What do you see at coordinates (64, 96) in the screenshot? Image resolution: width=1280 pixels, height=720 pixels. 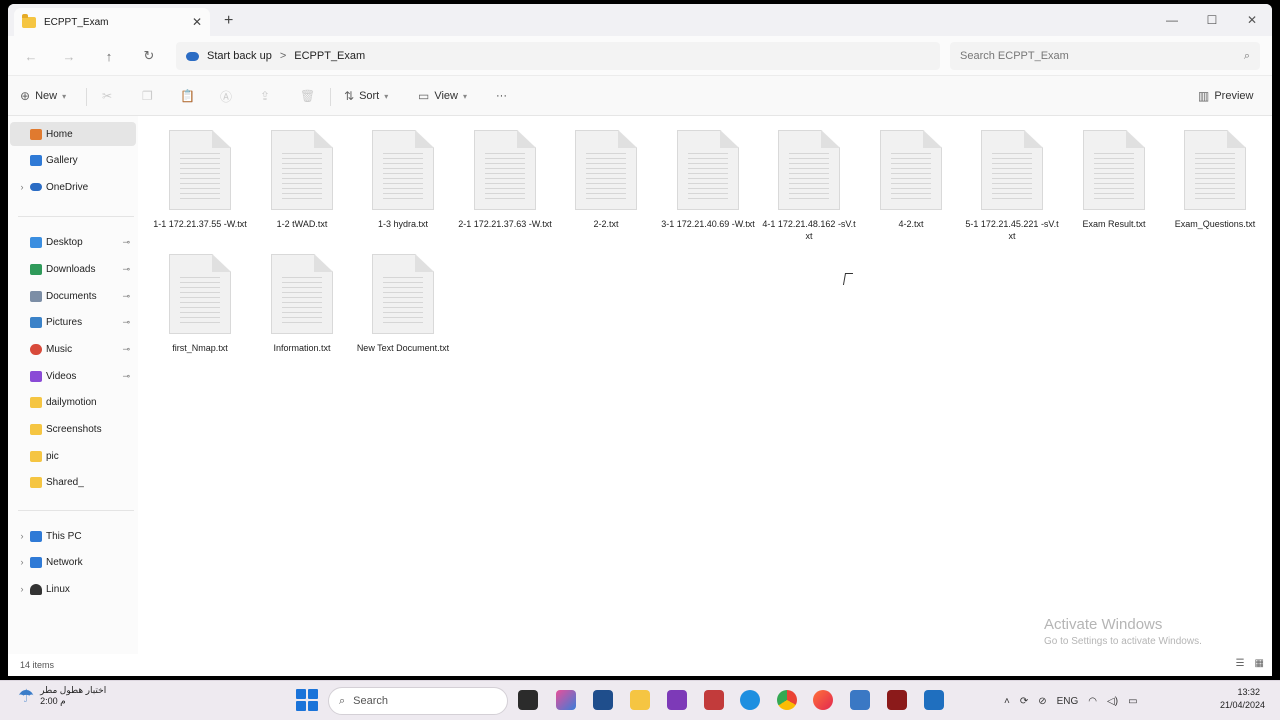 I see `chevron-down-icon: ▾` at bounding box center [64, 96].